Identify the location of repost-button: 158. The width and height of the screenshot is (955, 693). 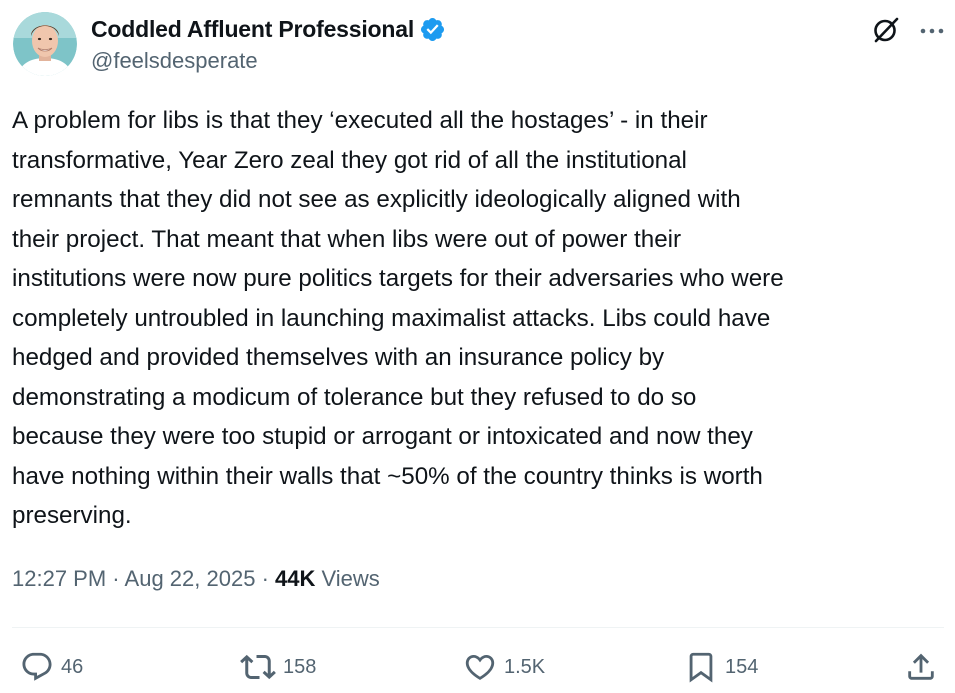
(278, 667).